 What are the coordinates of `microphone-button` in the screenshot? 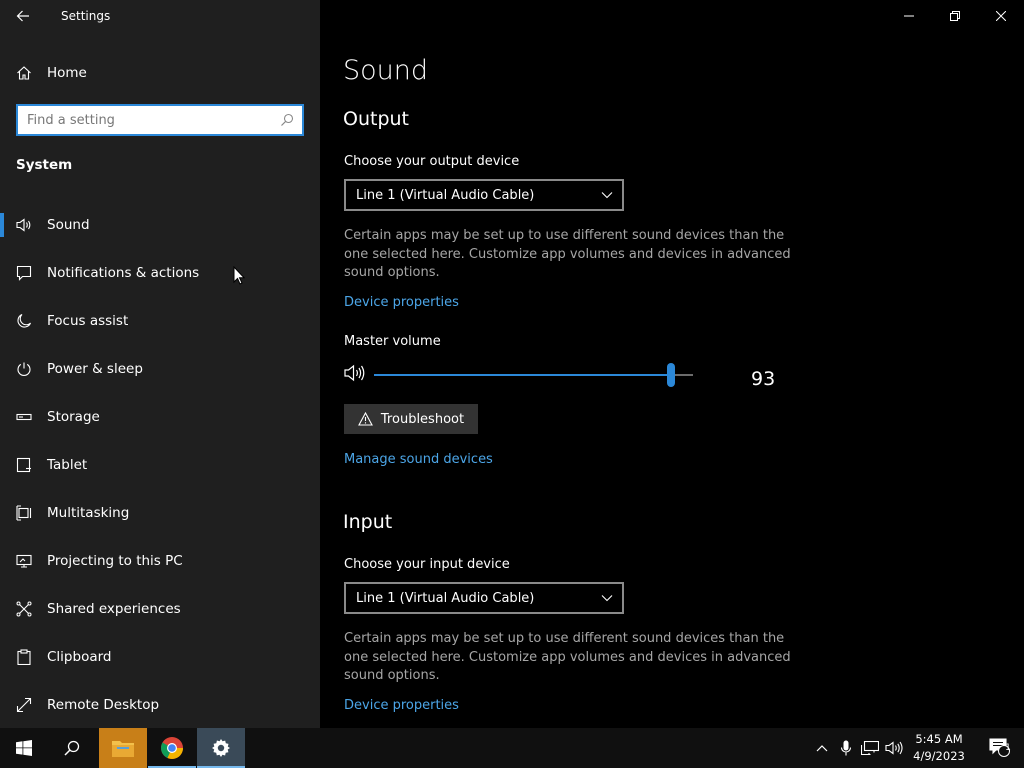 It's located at (846, 748).